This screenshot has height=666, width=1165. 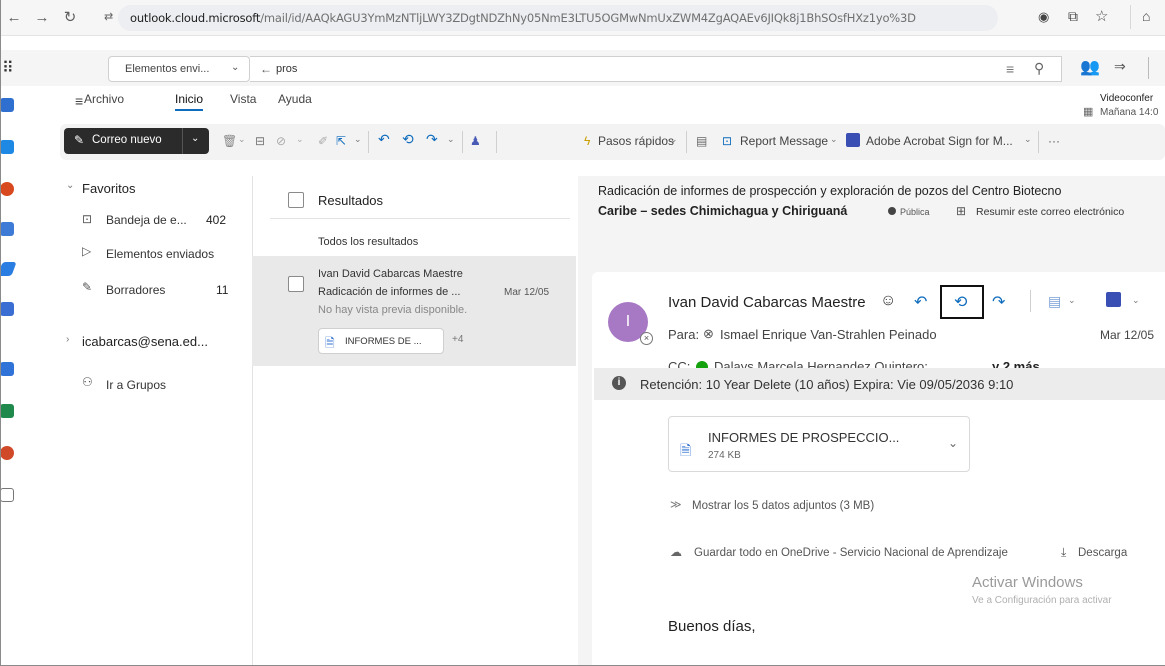 I want to click on sender-name: Ivan David Cabarcas Maestre, so click(x=767, y=302).